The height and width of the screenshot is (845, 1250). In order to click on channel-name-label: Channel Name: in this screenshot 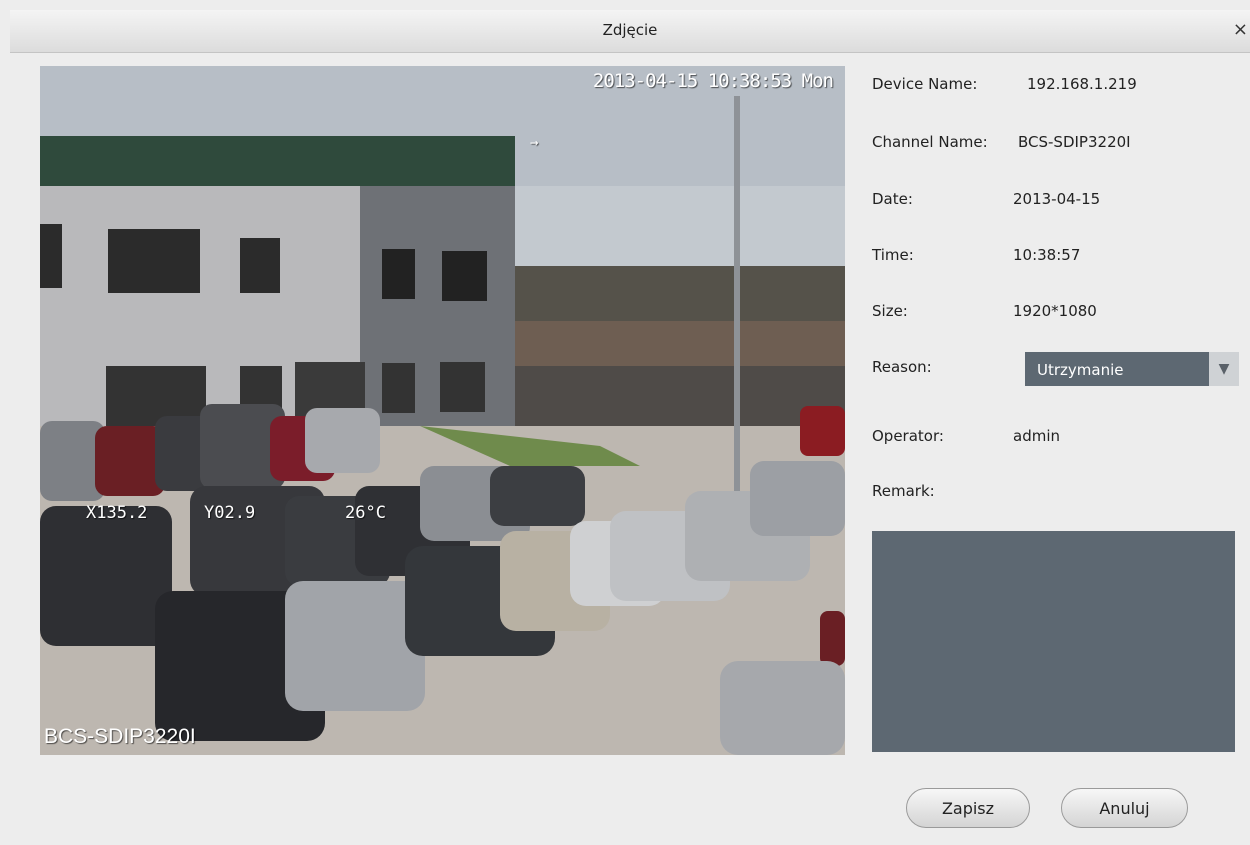, I will do `click(930, 142)`.